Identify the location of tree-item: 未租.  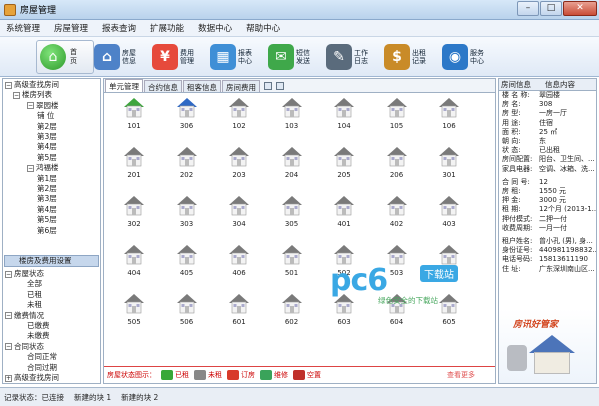
(52, 305).